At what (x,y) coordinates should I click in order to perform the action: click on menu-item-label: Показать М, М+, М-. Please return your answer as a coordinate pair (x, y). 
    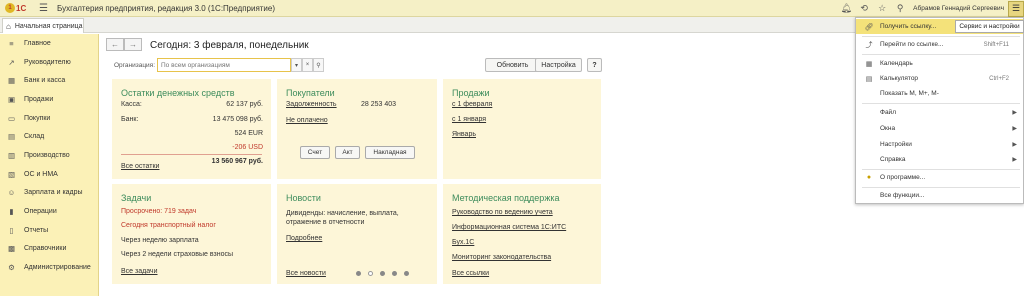
    Looking at the image, I should click on (909, 93).